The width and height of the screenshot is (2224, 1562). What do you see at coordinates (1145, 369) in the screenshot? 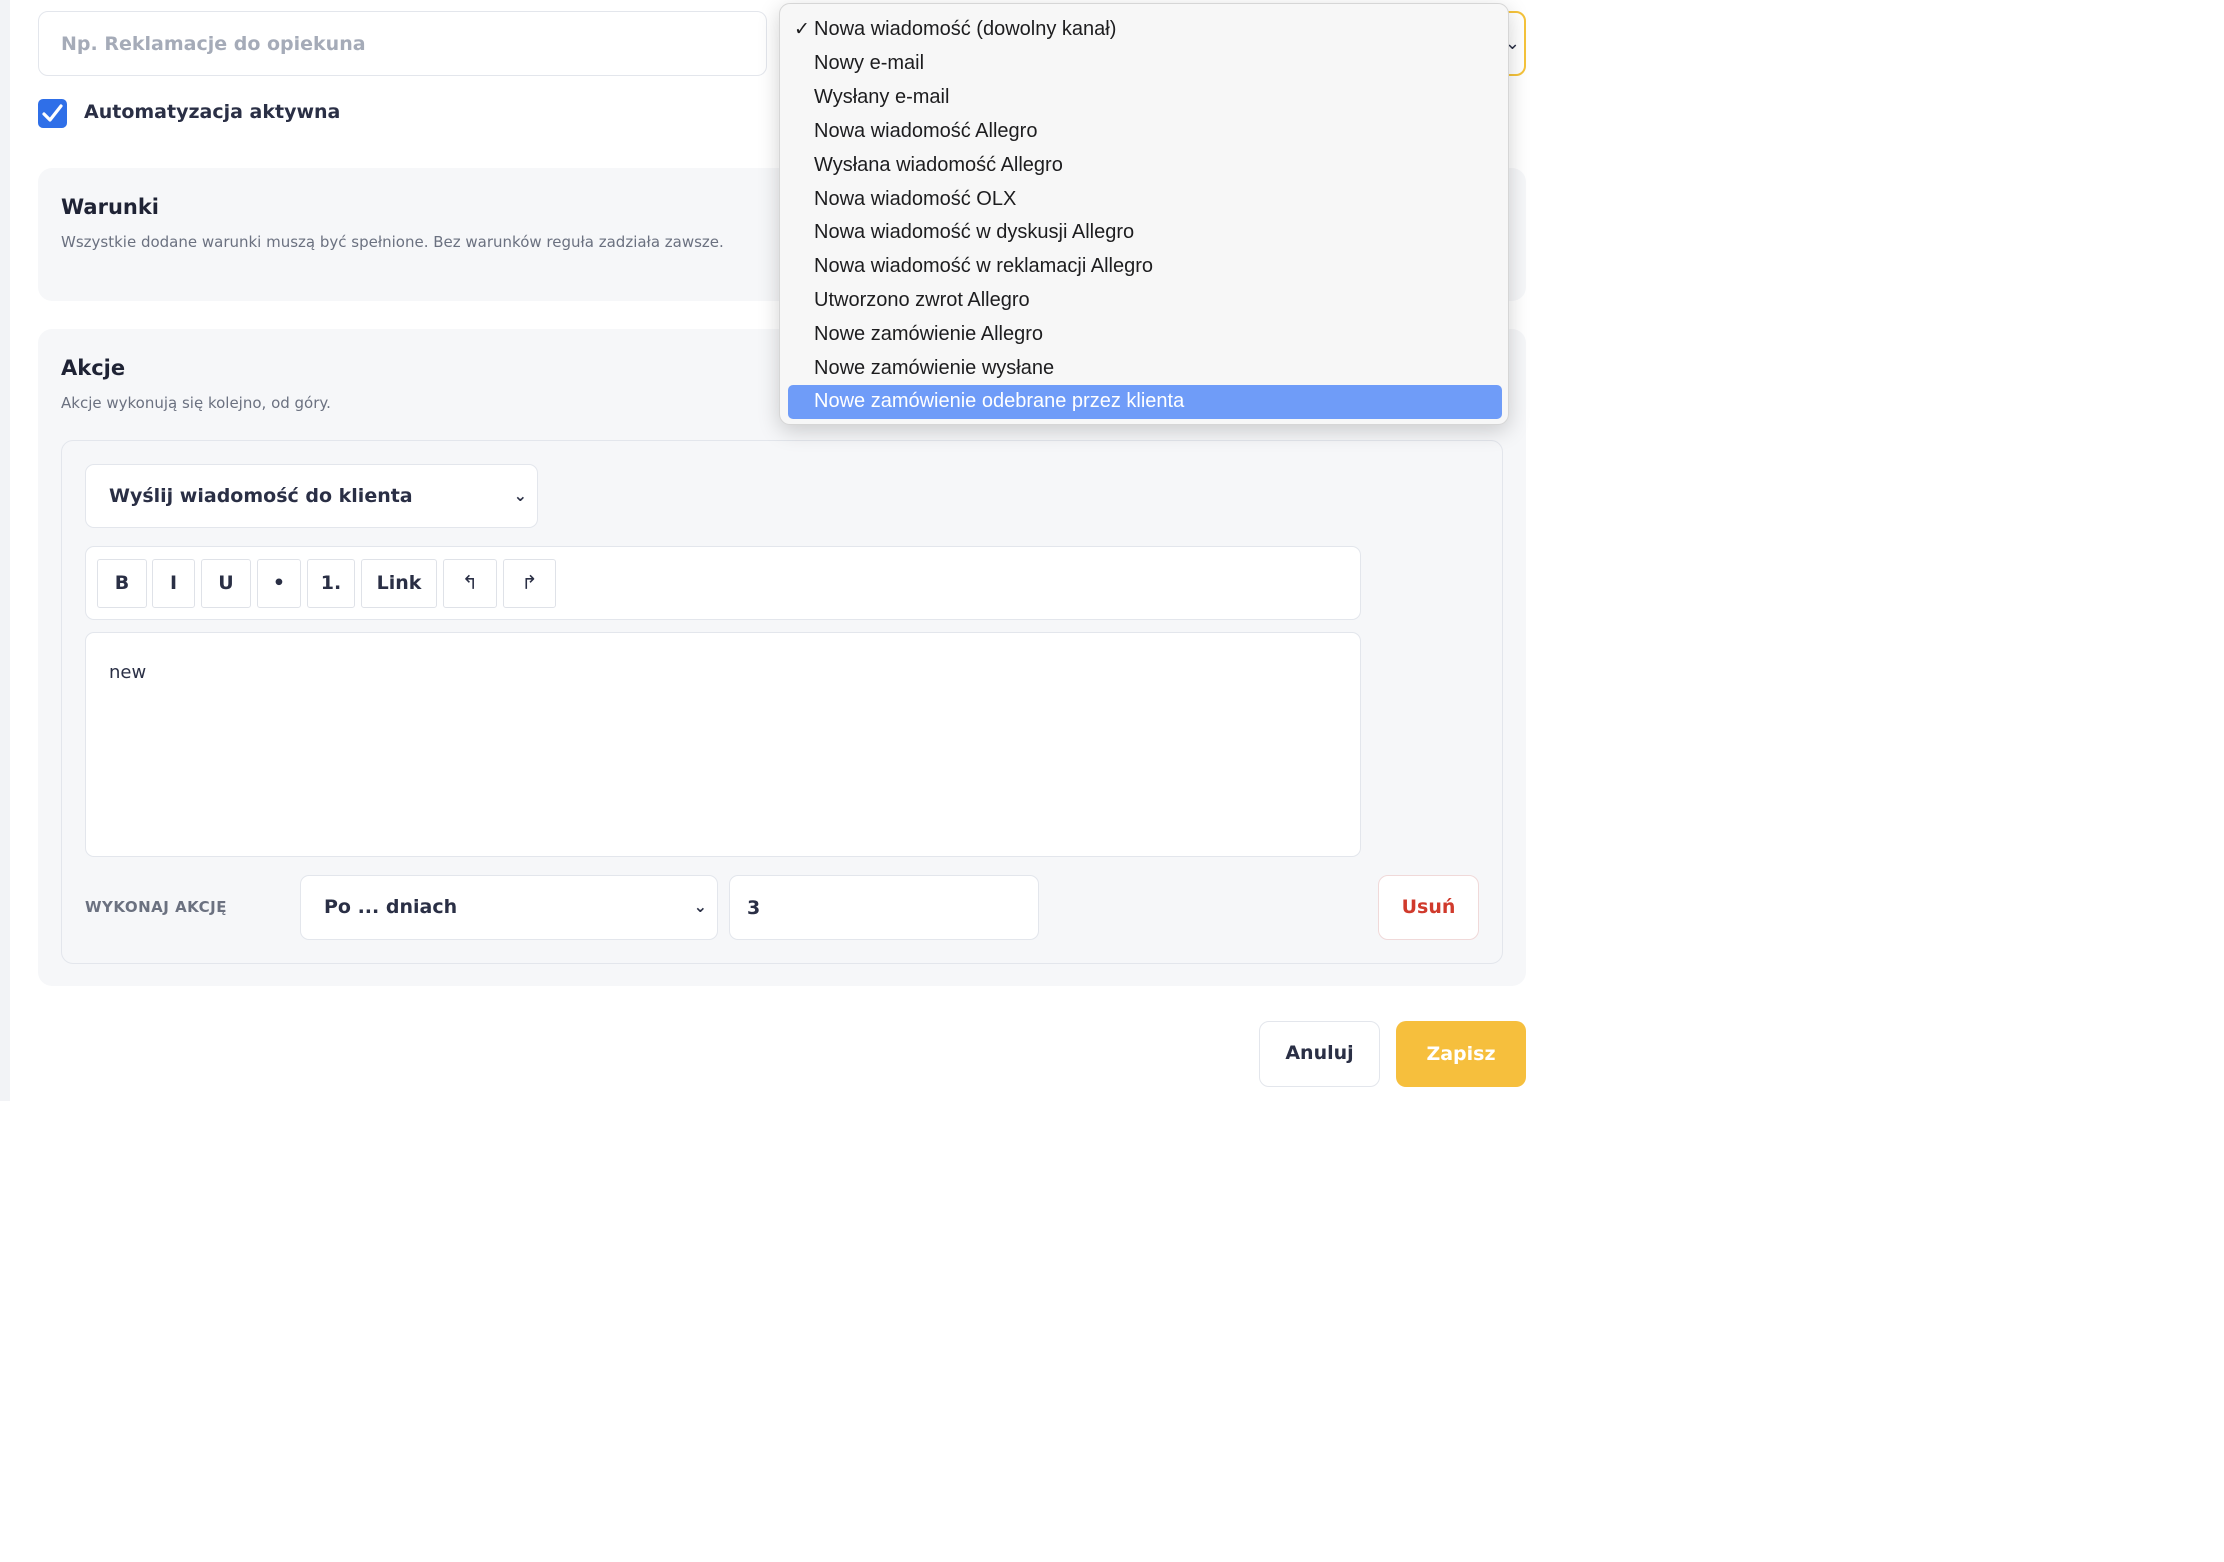
I see `dropdown-option: Nowe zamówienie wysłane` at bounding box center [1145, 369].